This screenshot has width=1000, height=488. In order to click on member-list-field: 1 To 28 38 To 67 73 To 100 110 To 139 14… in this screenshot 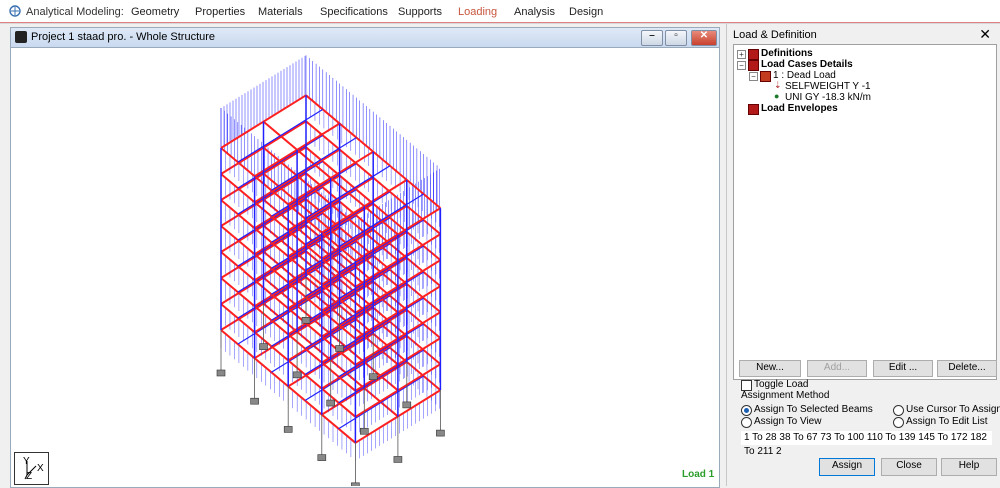, I will do `click(866, 444)`.